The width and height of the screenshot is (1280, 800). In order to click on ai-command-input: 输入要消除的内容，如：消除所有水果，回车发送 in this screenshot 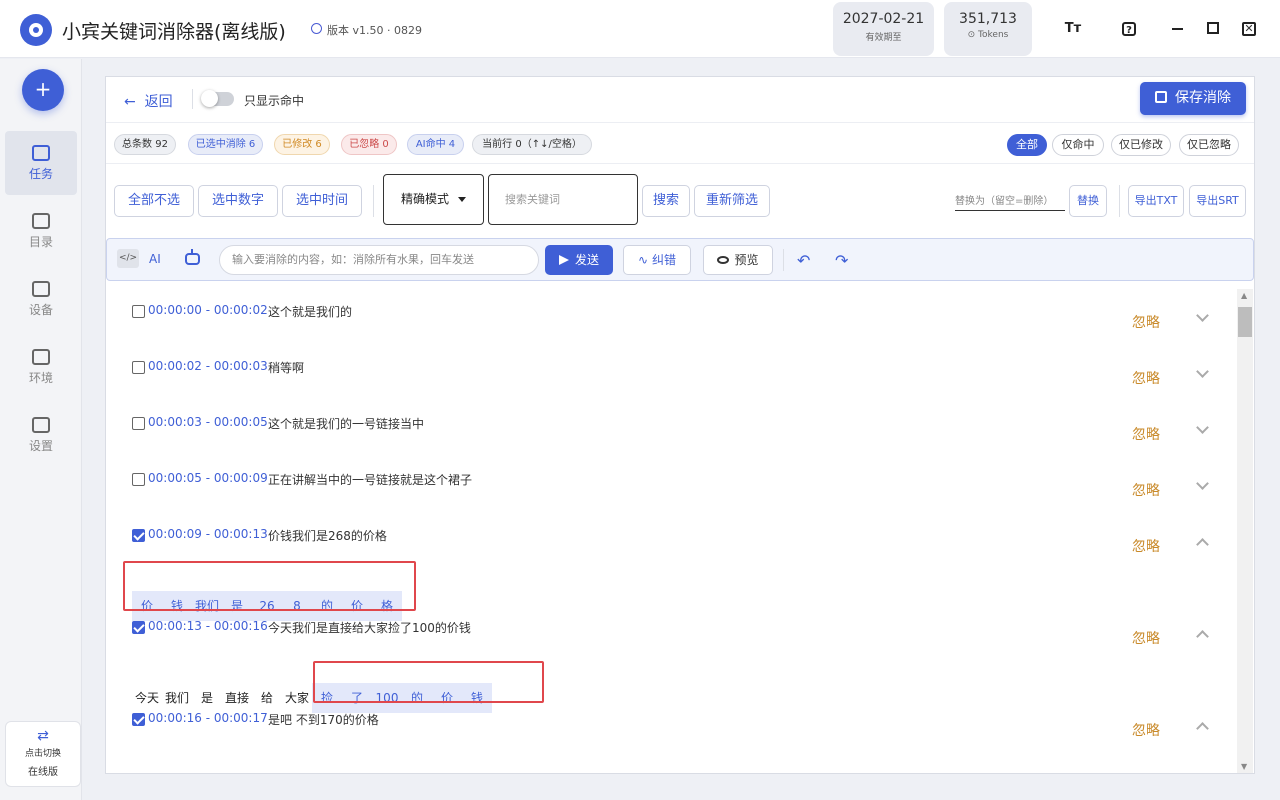, I will do `click(379, 260)`.